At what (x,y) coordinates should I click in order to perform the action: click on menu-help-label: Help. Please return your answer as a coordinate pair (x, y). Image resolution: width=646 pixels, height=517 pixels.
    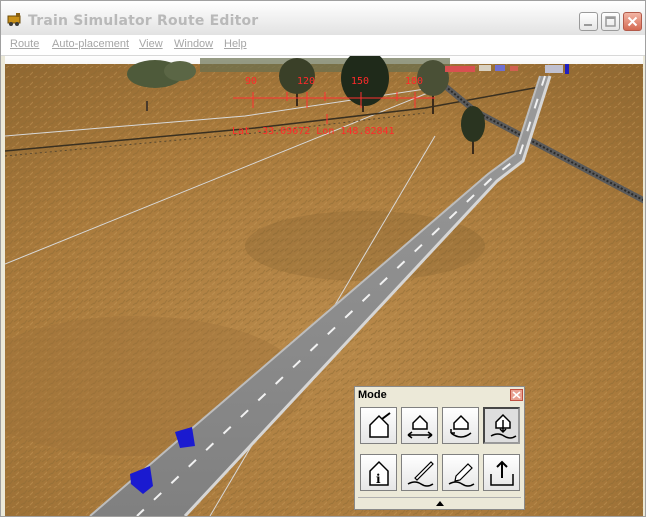
    Looking at the image, I should click on (235, 44).